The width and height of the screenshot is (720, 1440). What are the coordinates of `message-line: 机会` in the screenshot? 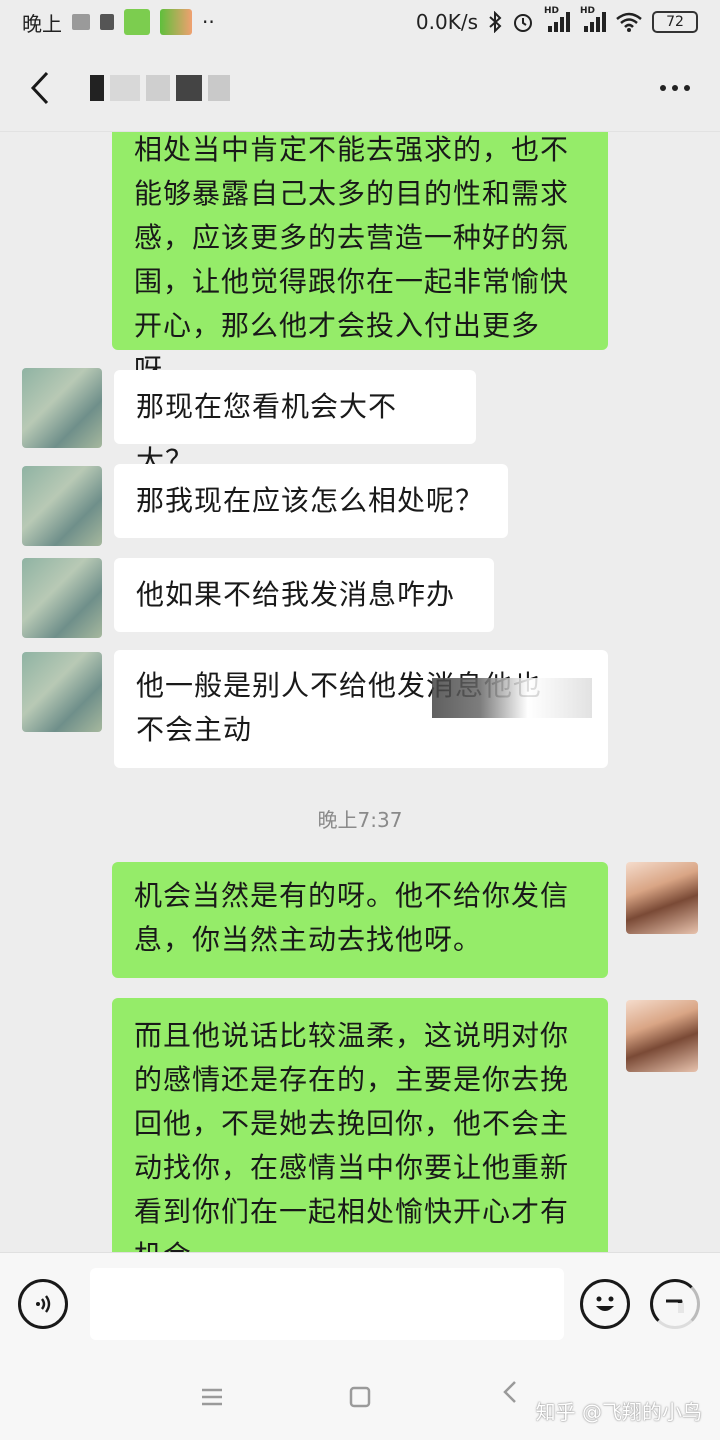 It's located at (360, 1243).